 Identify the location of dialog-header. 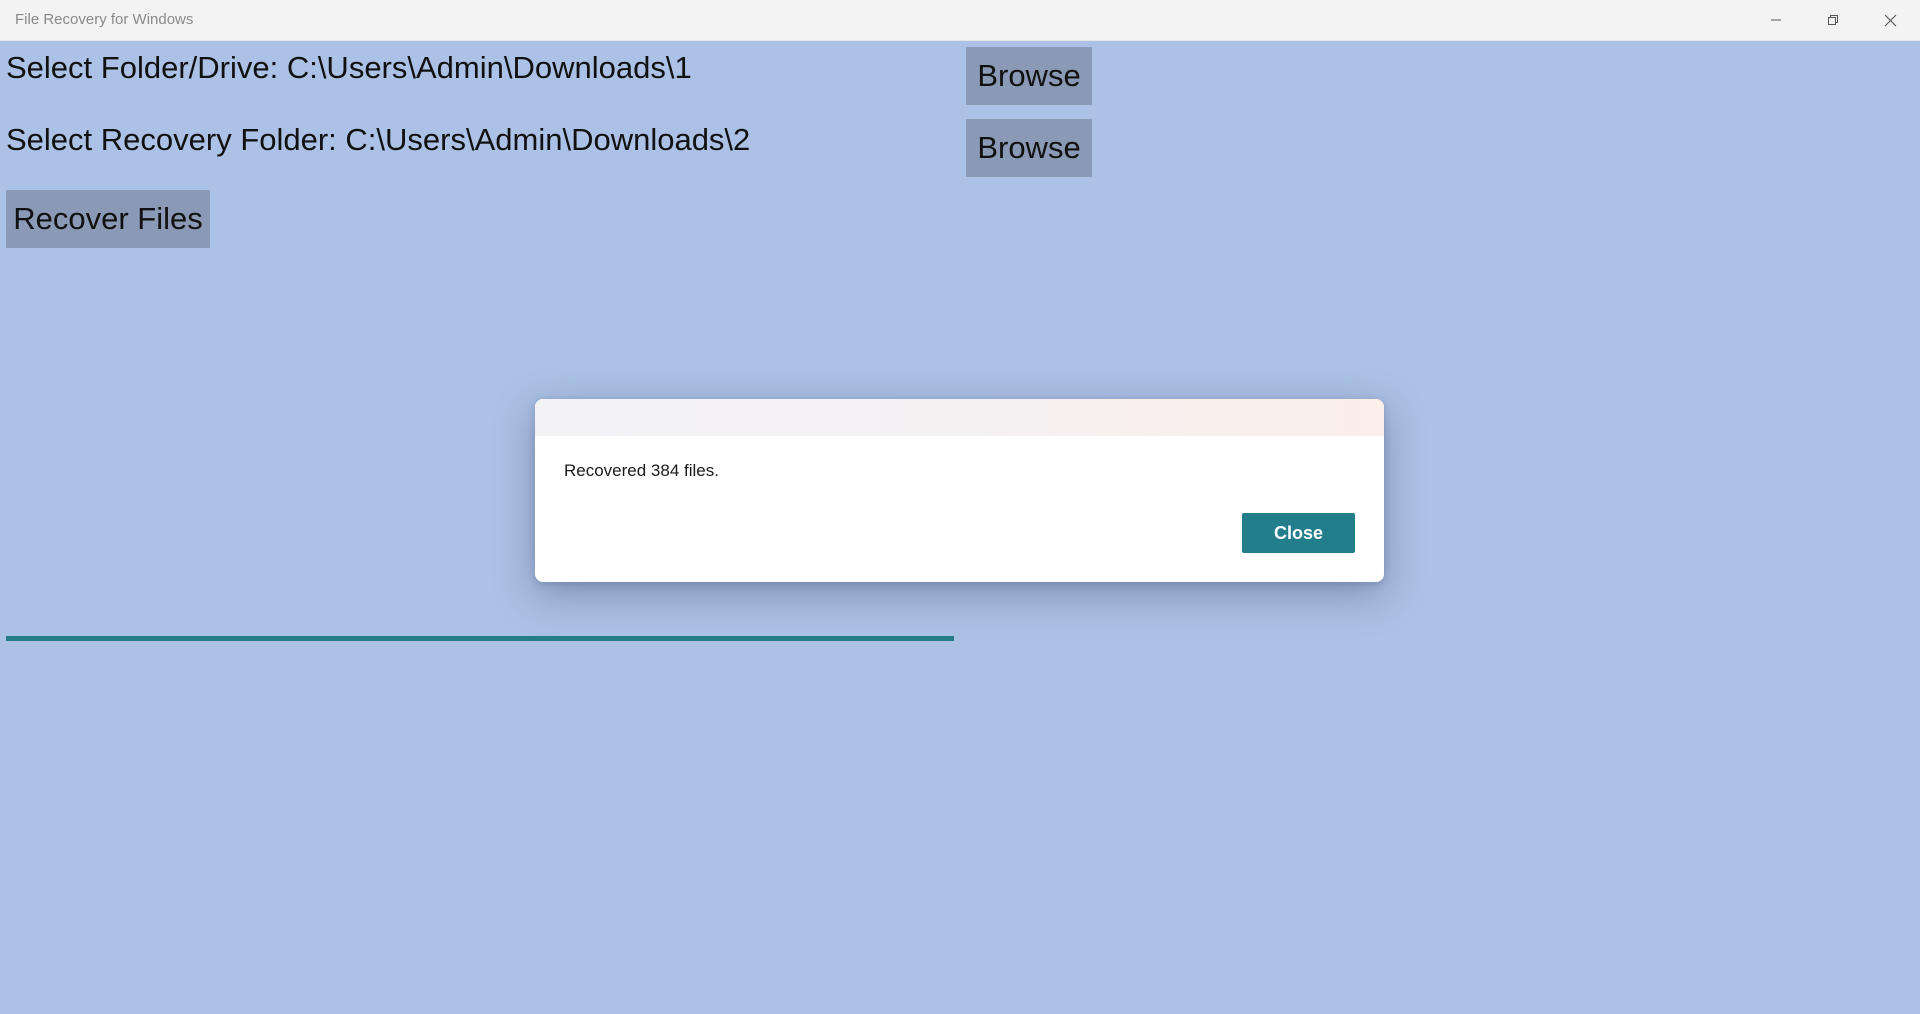
(959, 417).